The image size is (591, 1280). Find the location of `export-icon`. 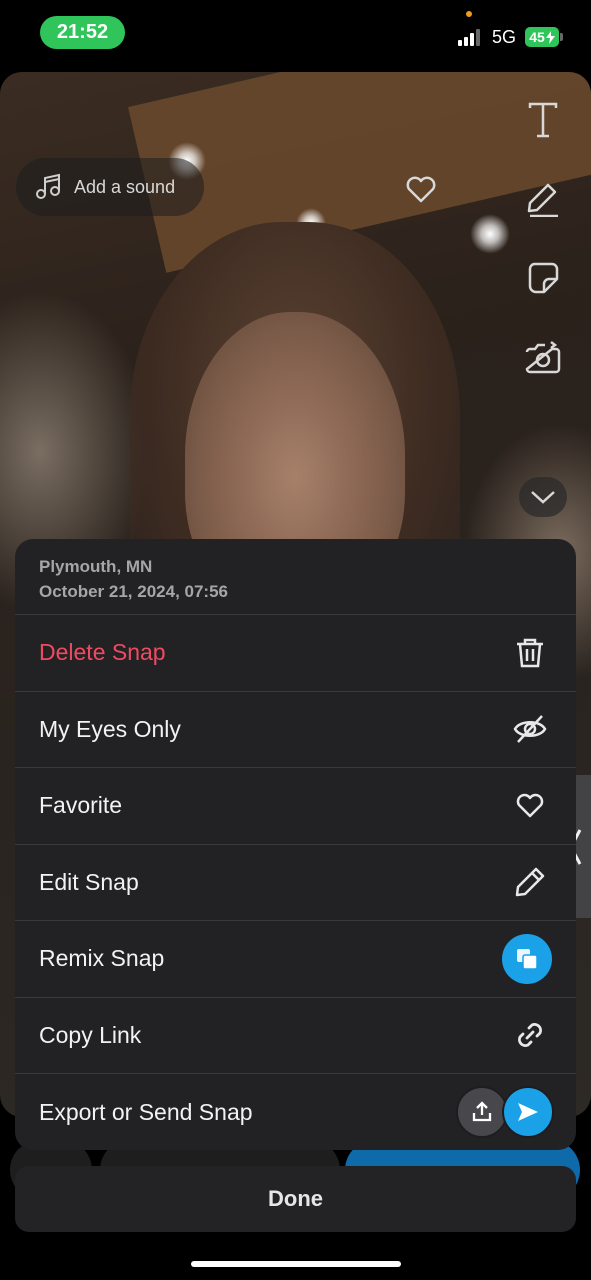

export-icon is located at coordinates (482, 1112).